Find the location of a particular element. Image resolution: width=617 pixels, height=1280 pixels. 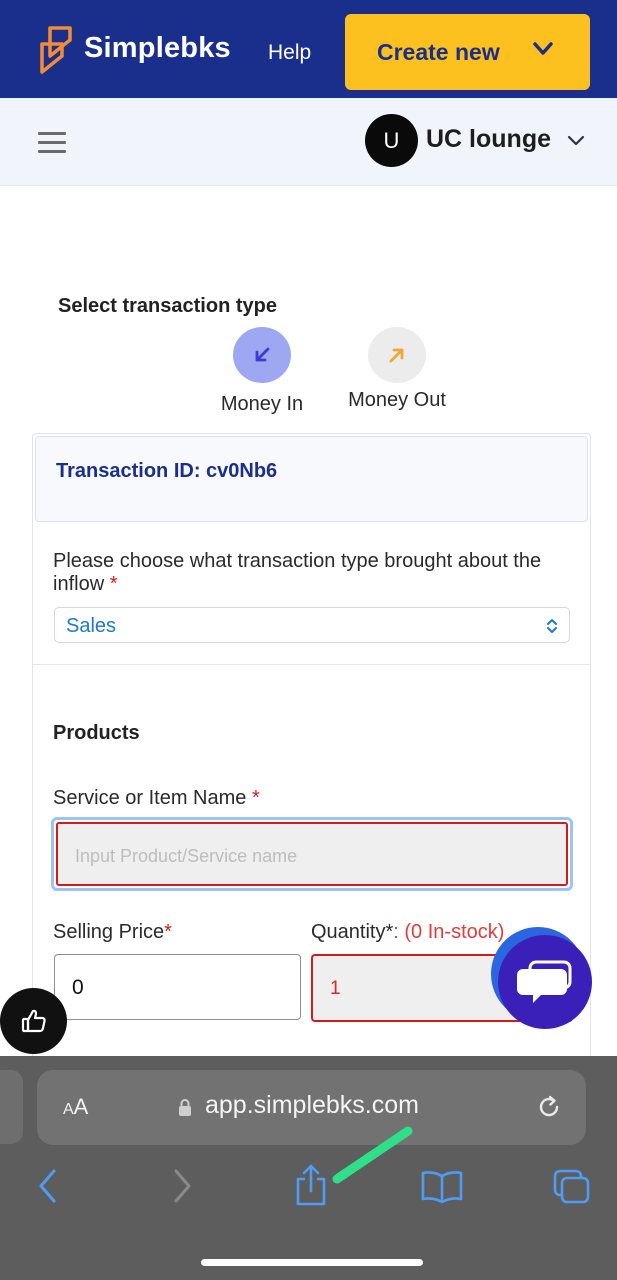

quantity-label-text: Quantity is located at coordinates (348, 932).